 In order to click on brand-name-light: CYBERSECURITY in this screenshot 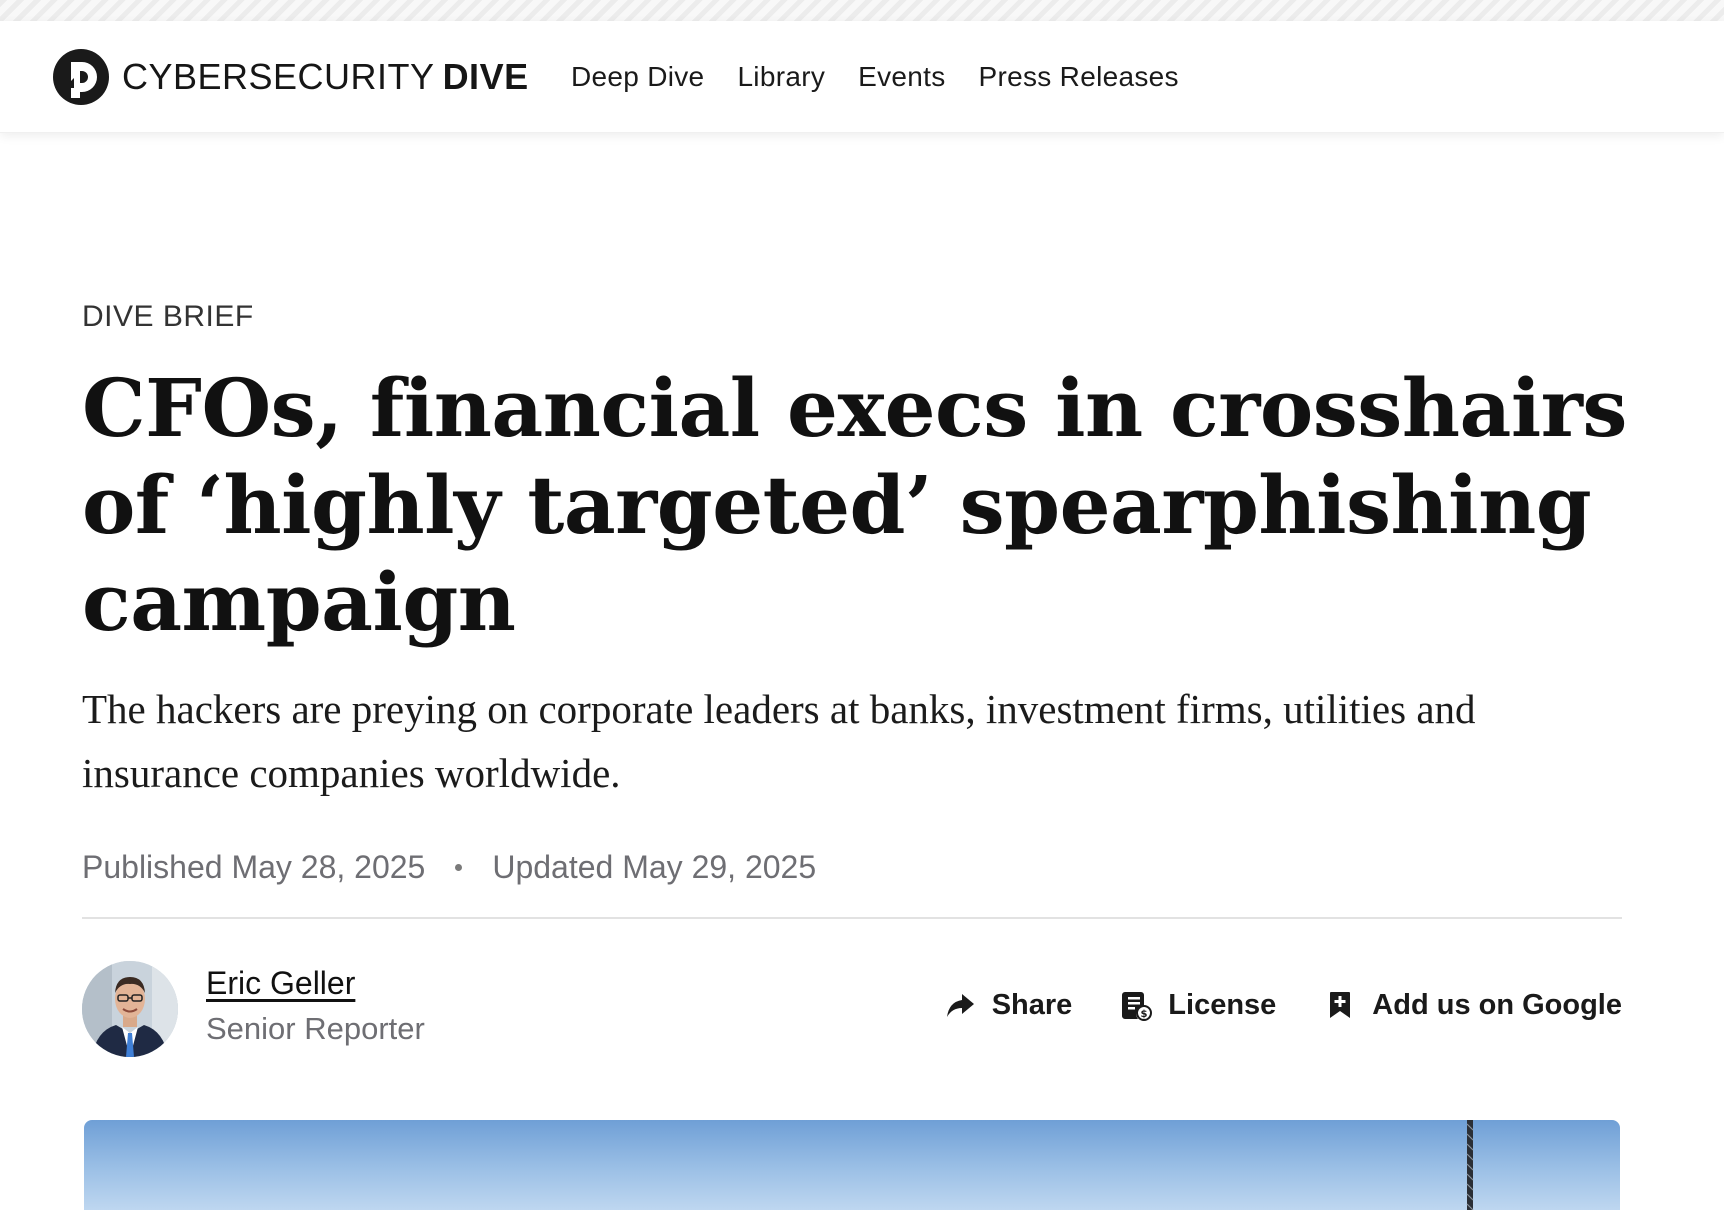, I will do `click(278, 76)`.